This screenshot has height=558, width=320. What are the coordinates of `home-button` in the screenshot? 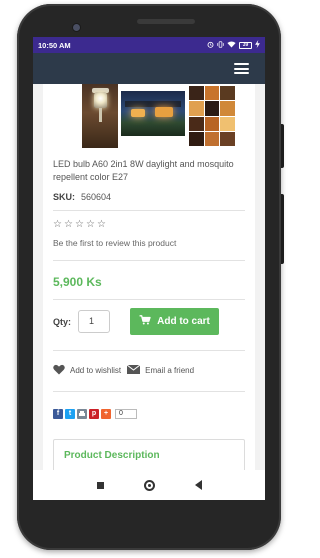 It's located at (149, 485).